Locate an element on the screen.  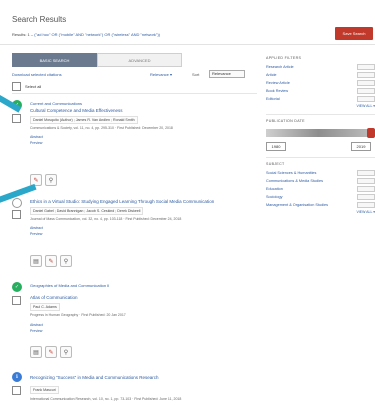
sort-label: Sort is located at coordinates (196, 74).